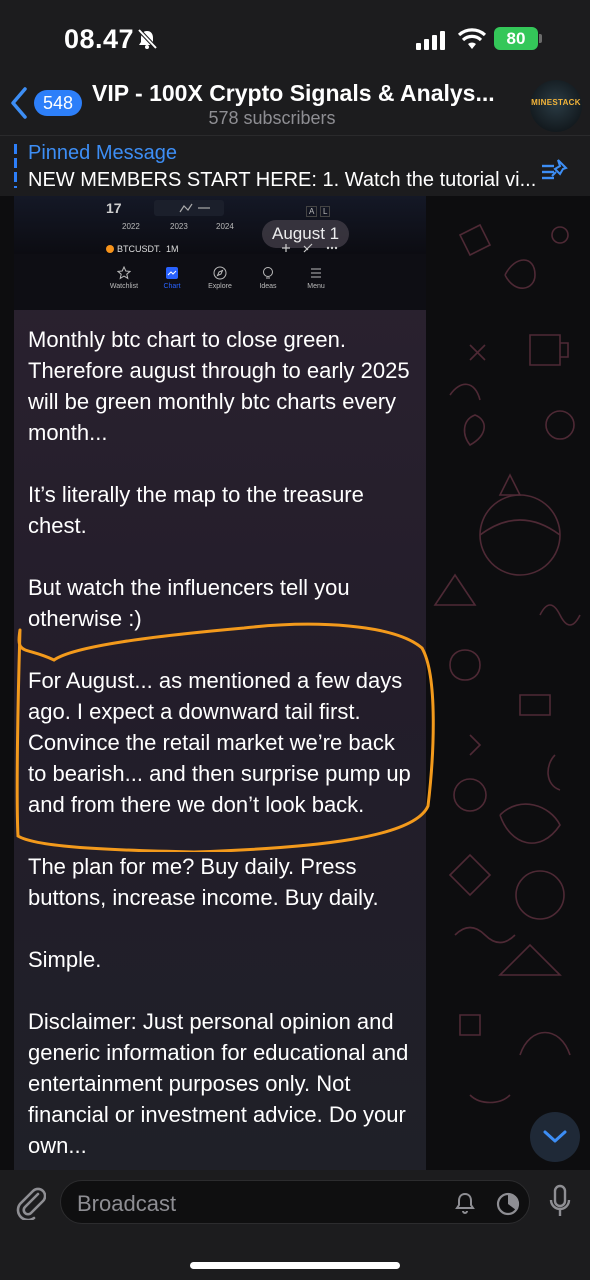 This screenshot has width=590, height=1280. Describe the element at coordinates (124, 273) in the screenshot. I see `star-icon` at that location.